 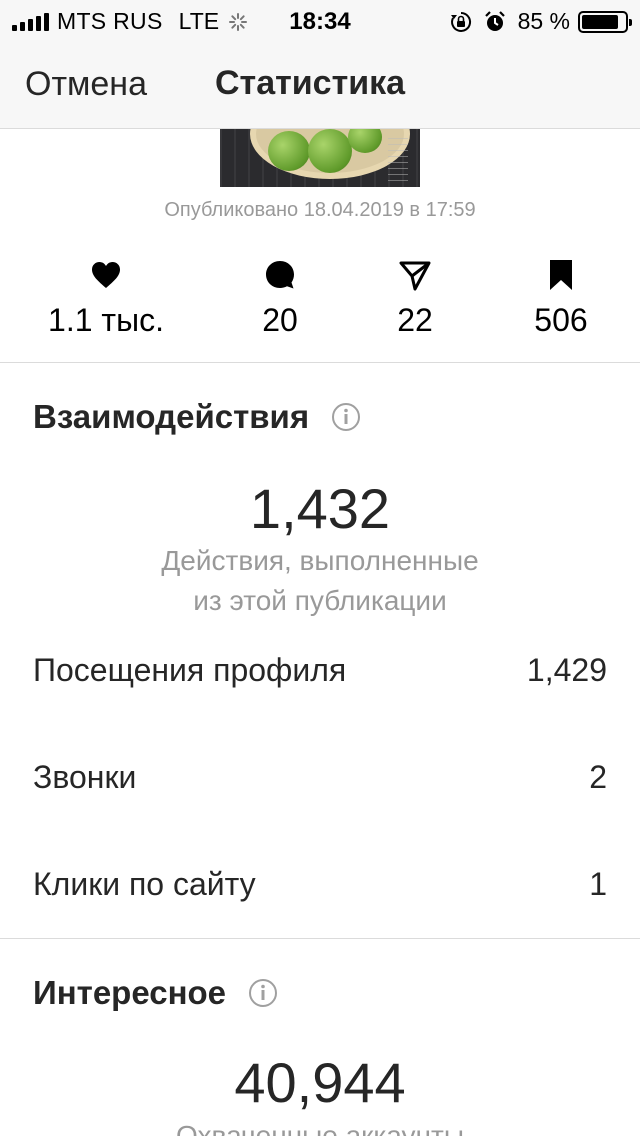 I want to click on battery-percent: 85 %, so click(x=543, y=21).